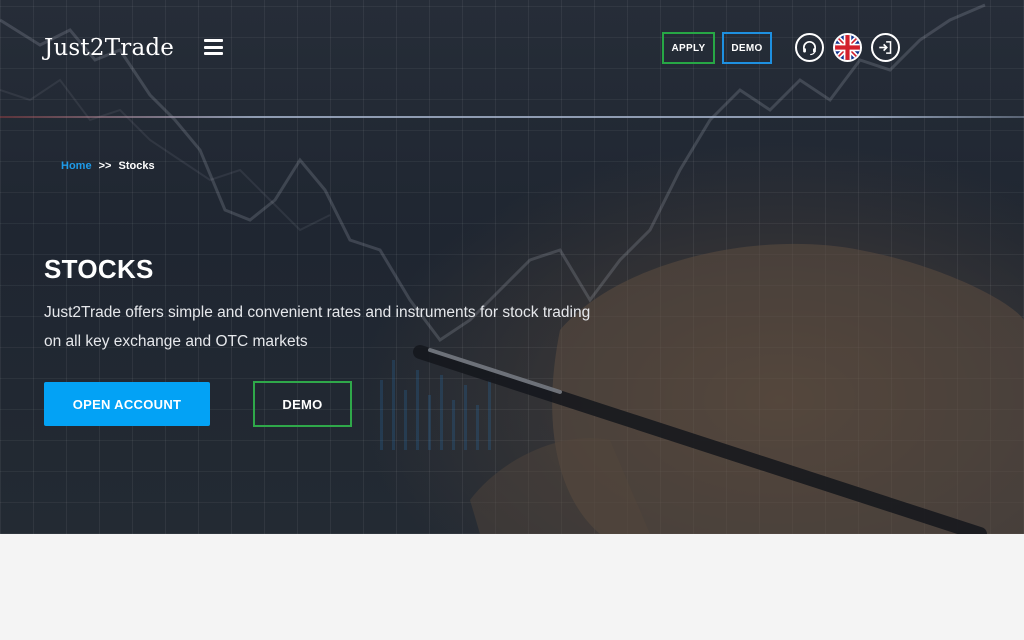  Describe the element at coordinates (99, 269) in the screenshot. I see `page-title: STOCKS` at that location.